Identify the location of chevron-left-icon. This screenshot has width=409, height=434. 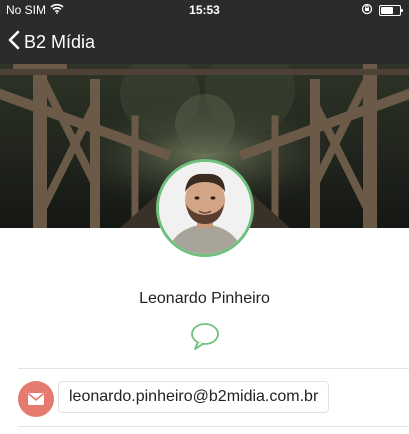
(14, 42).